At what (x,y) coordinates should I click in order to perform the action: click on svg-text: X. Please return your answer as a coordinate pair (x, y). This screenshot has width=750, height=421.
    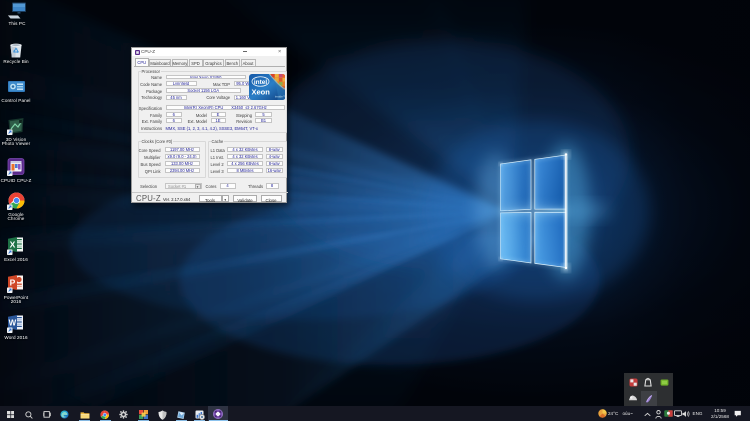
    Looking at the image, I should click on (13, 245).